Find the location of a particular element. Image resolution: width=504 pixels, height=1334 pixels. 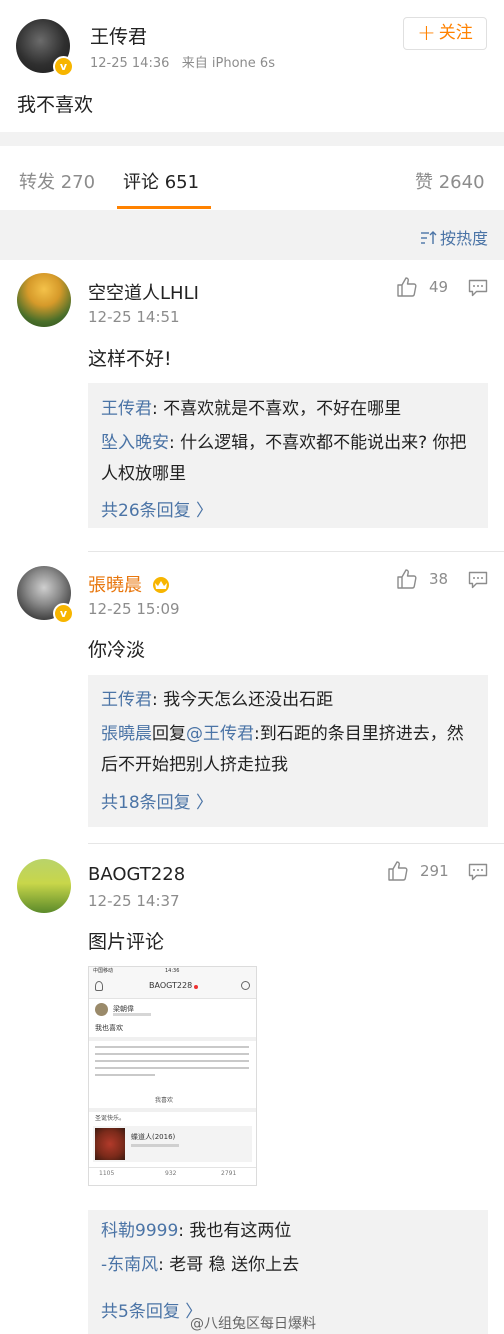

follow-label: 关注 is located at coordinates (455, 33).